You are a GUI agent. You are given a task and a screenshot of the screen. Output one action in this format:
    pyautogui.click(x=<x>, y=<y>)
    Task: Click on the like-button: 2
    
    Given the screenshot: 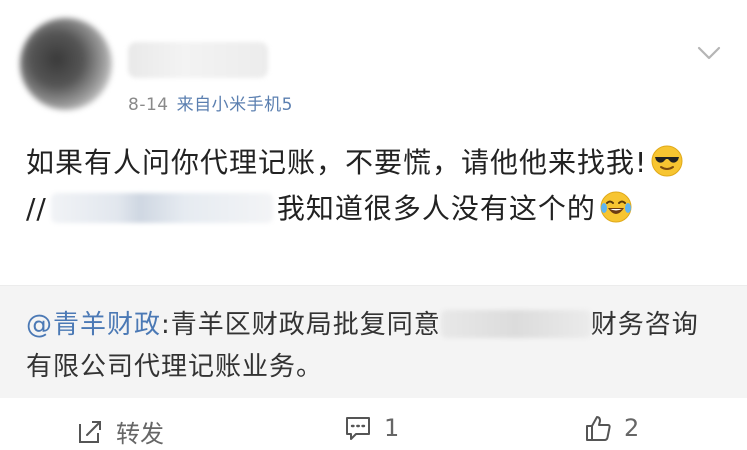 What is the action you would take?
    pyautogui.click(x=611, y=428)
    